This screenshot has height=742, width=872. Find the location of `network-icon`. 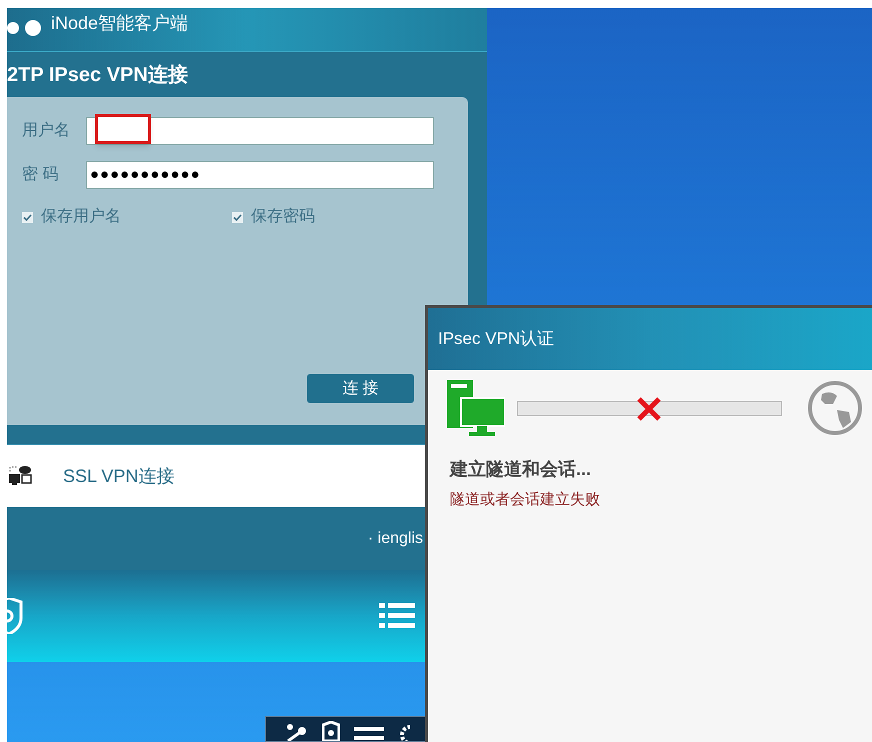

network-icon is located at coordinates (21, 476).